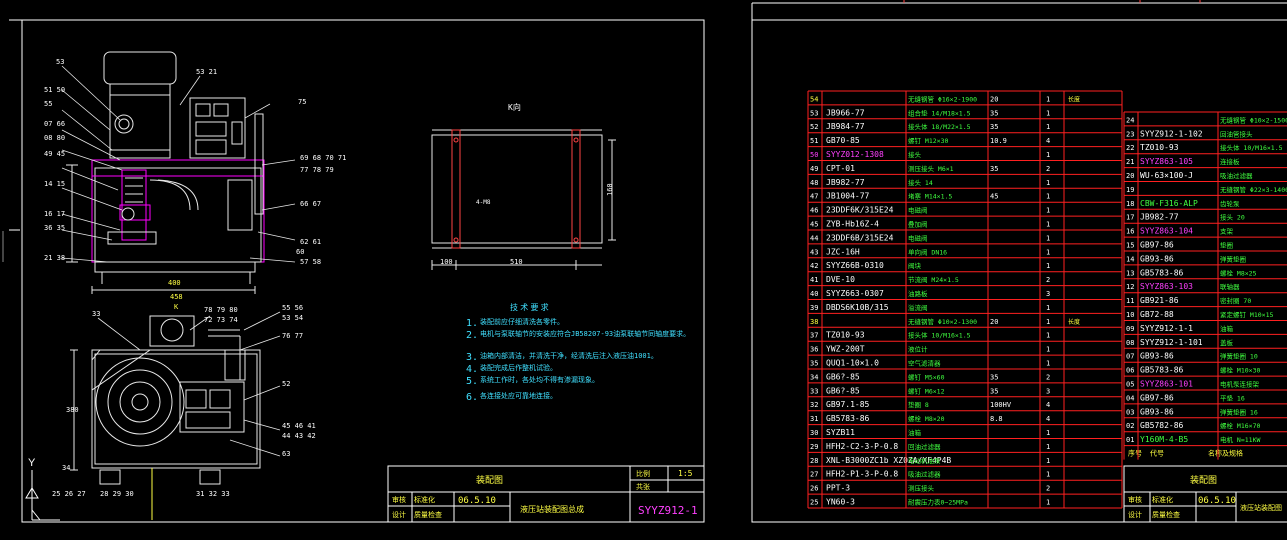 The image size is (1287, 540). Describe the element at coordinates (446, 262) in the screenshot. I see `k-view-dim-100: 100` at that location.